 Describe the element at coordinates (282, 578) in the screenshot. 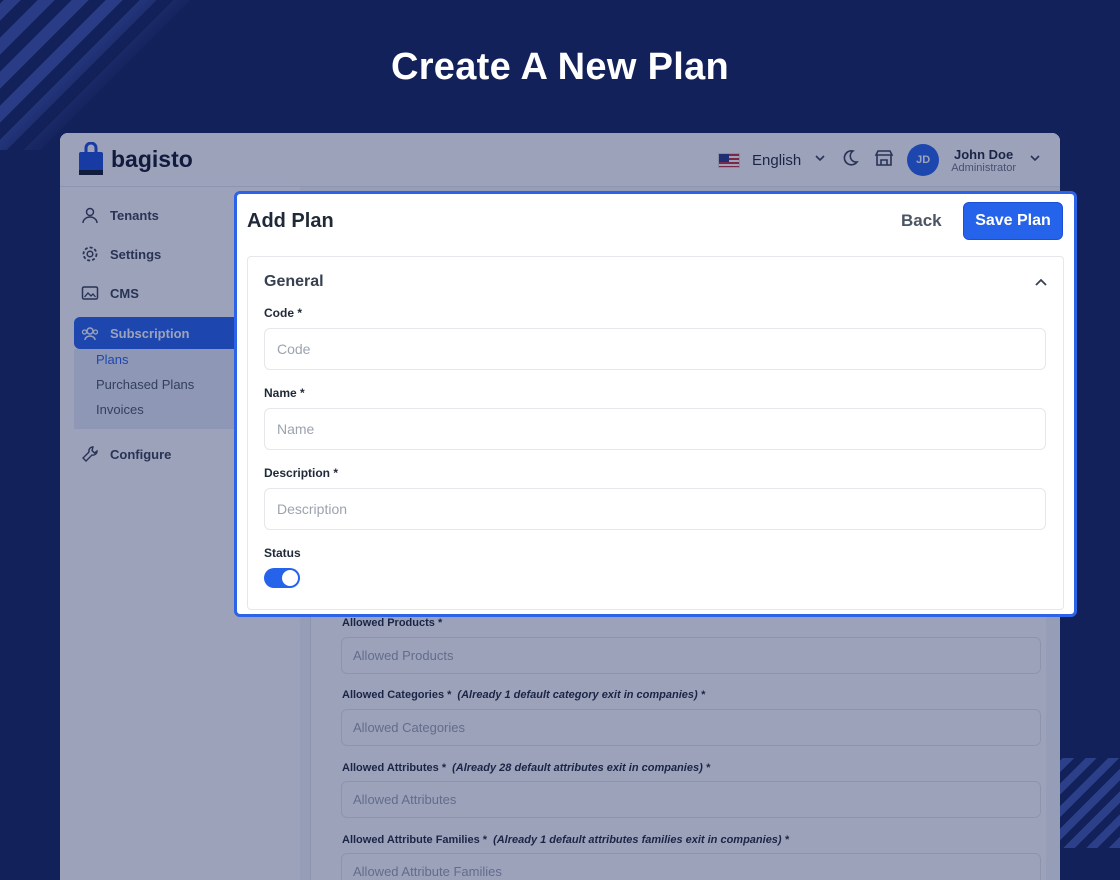

I see `status-toggle` at that location.